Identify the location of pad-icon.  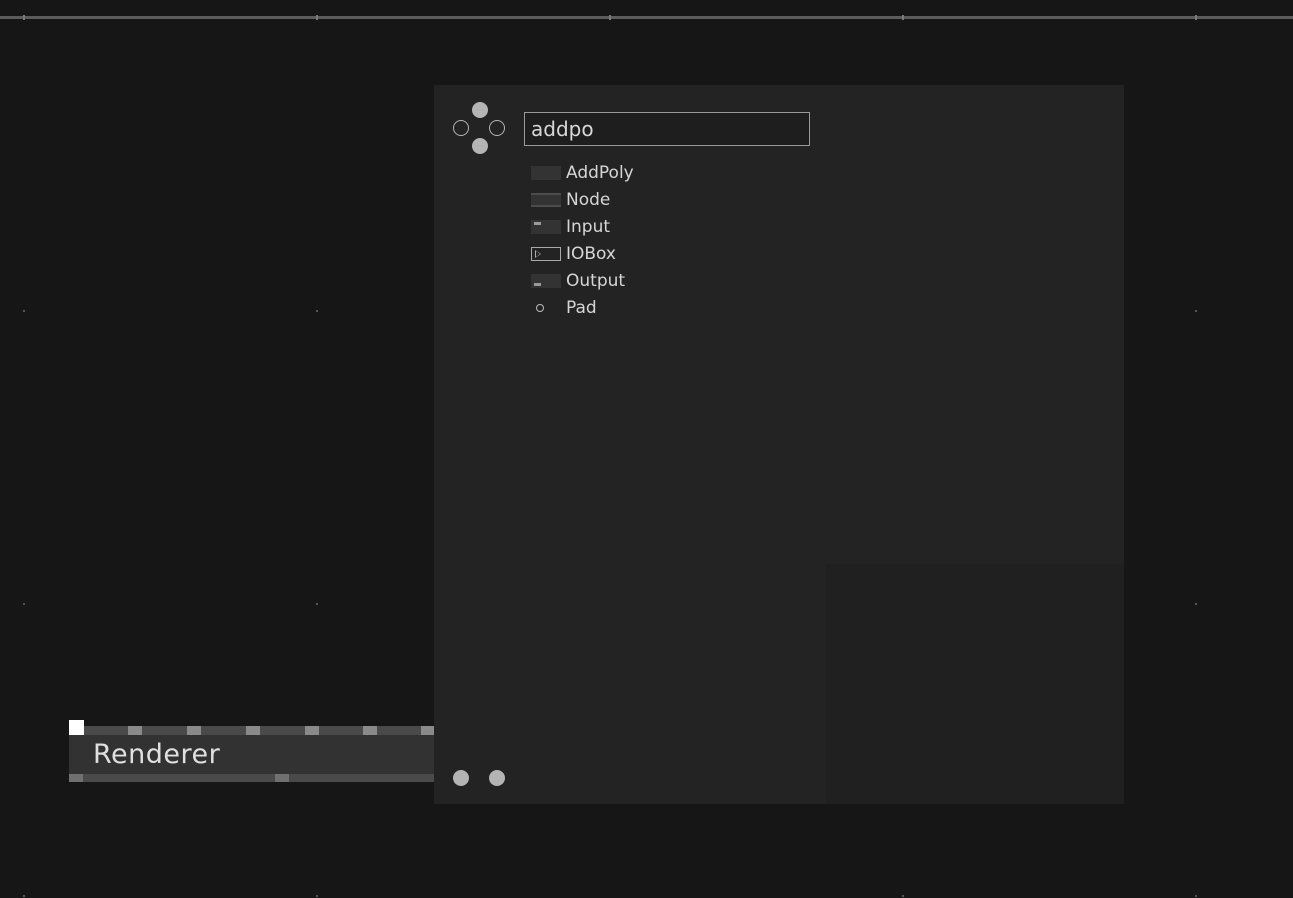
(546, 308).